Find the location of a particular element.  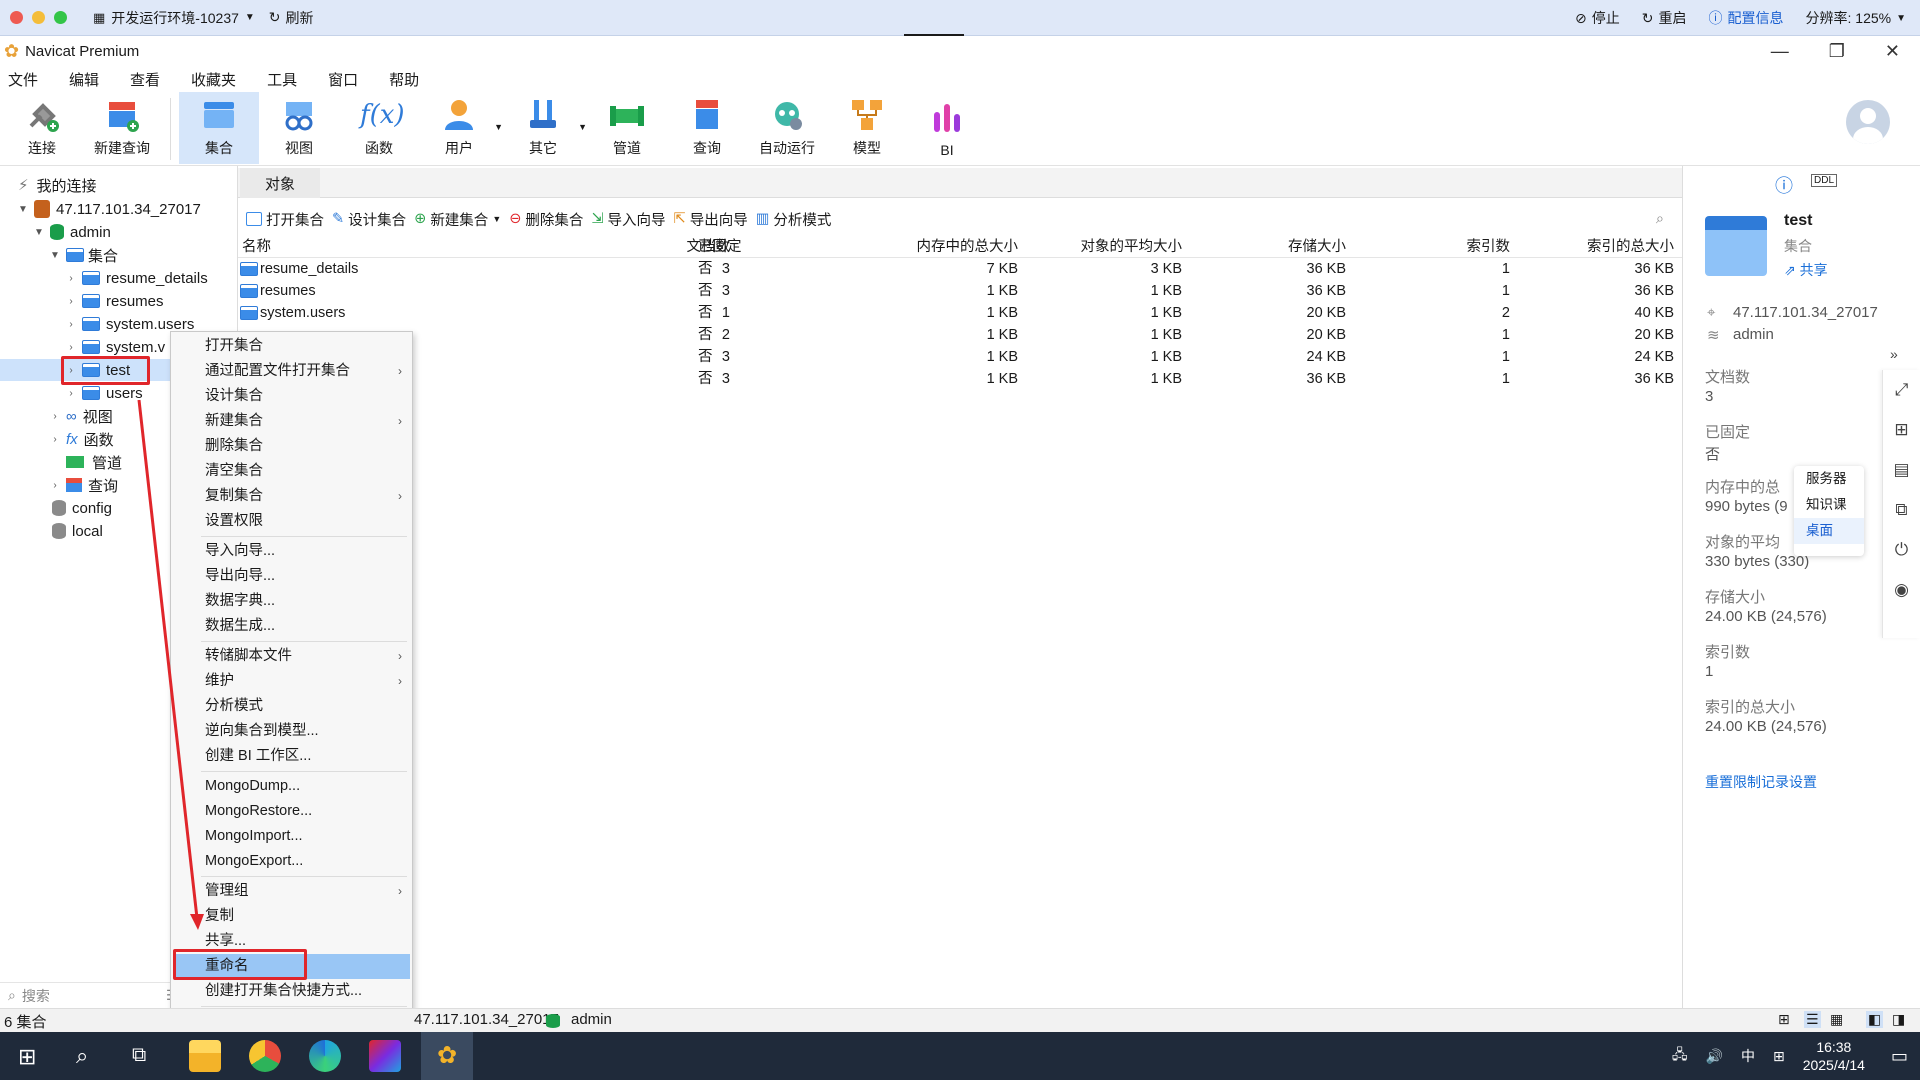

automation-button: 自动运行 is located at coordinates (787, 128).